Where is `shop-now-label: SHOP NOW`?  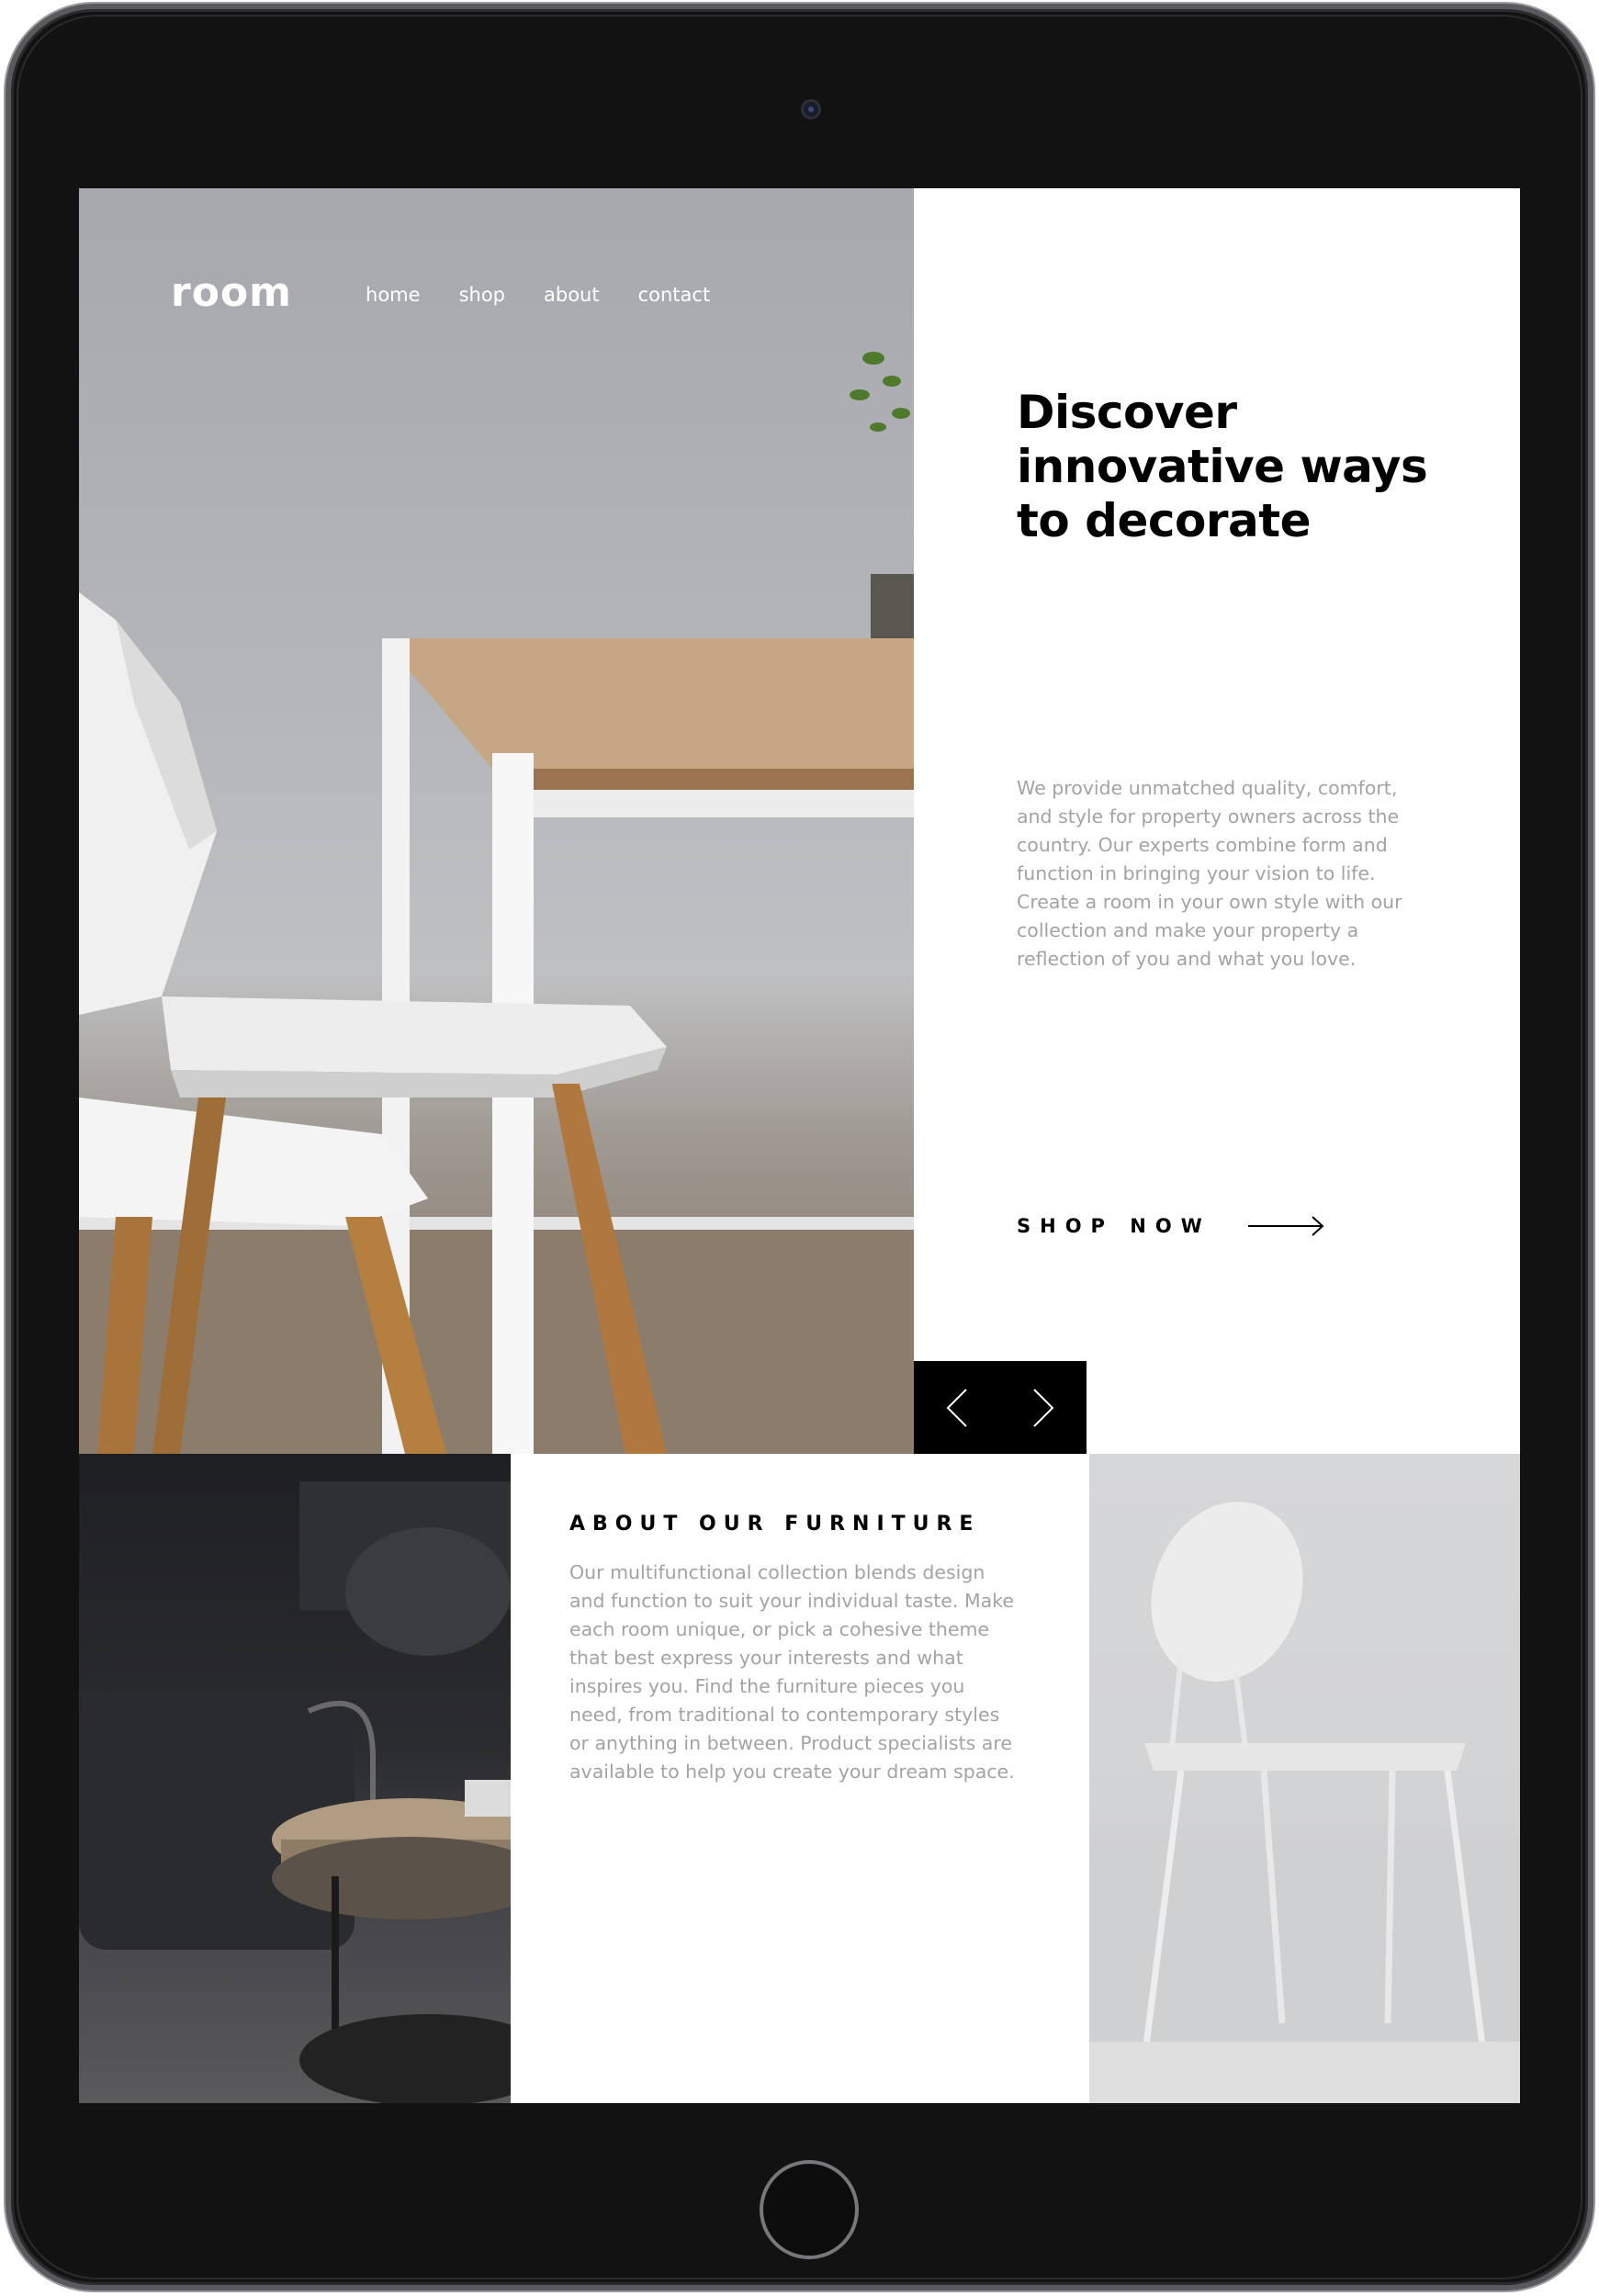
shop-now-label: SHOP NOW is located at coordinates (1114, 1226).